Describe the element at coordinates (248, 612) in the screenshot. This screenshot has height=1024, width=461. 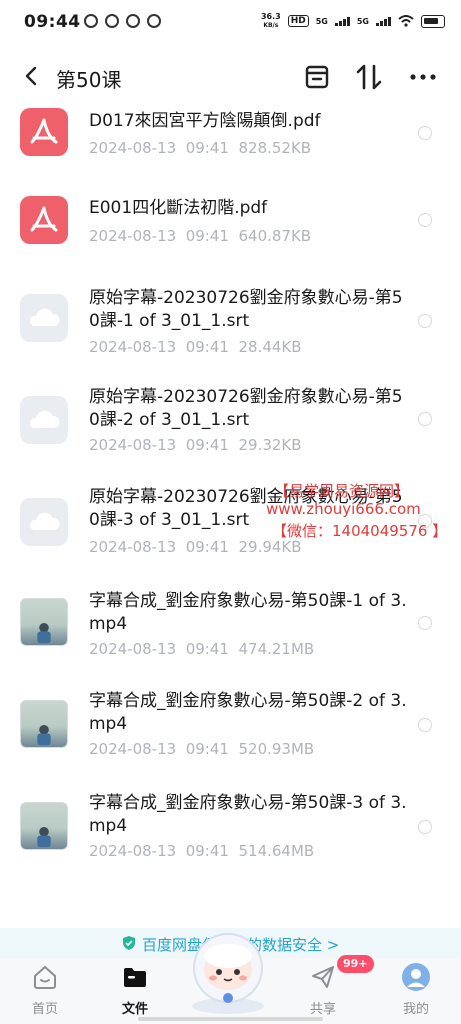
I see `file-name: 字幕合成_劉金府象數心易-第50課-1 of 3.mp4` at that location.